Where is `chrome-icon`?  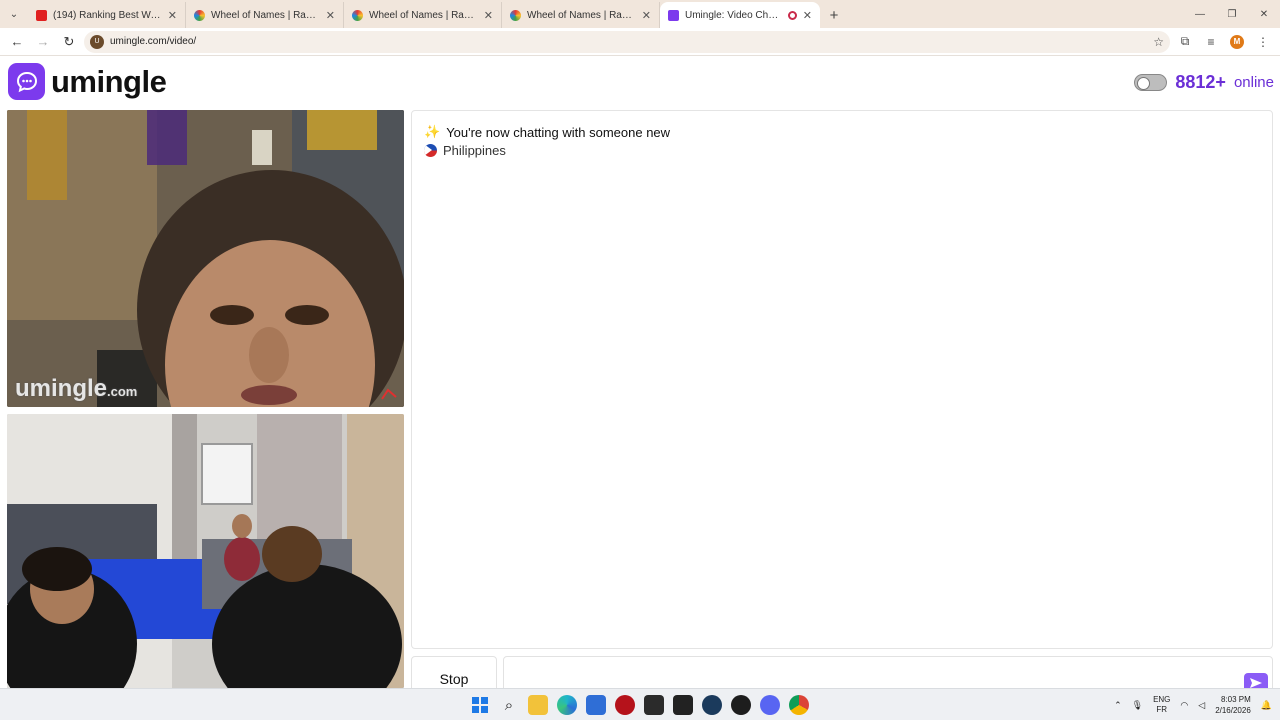
chrome-icon is located at coordinates (799, 705).